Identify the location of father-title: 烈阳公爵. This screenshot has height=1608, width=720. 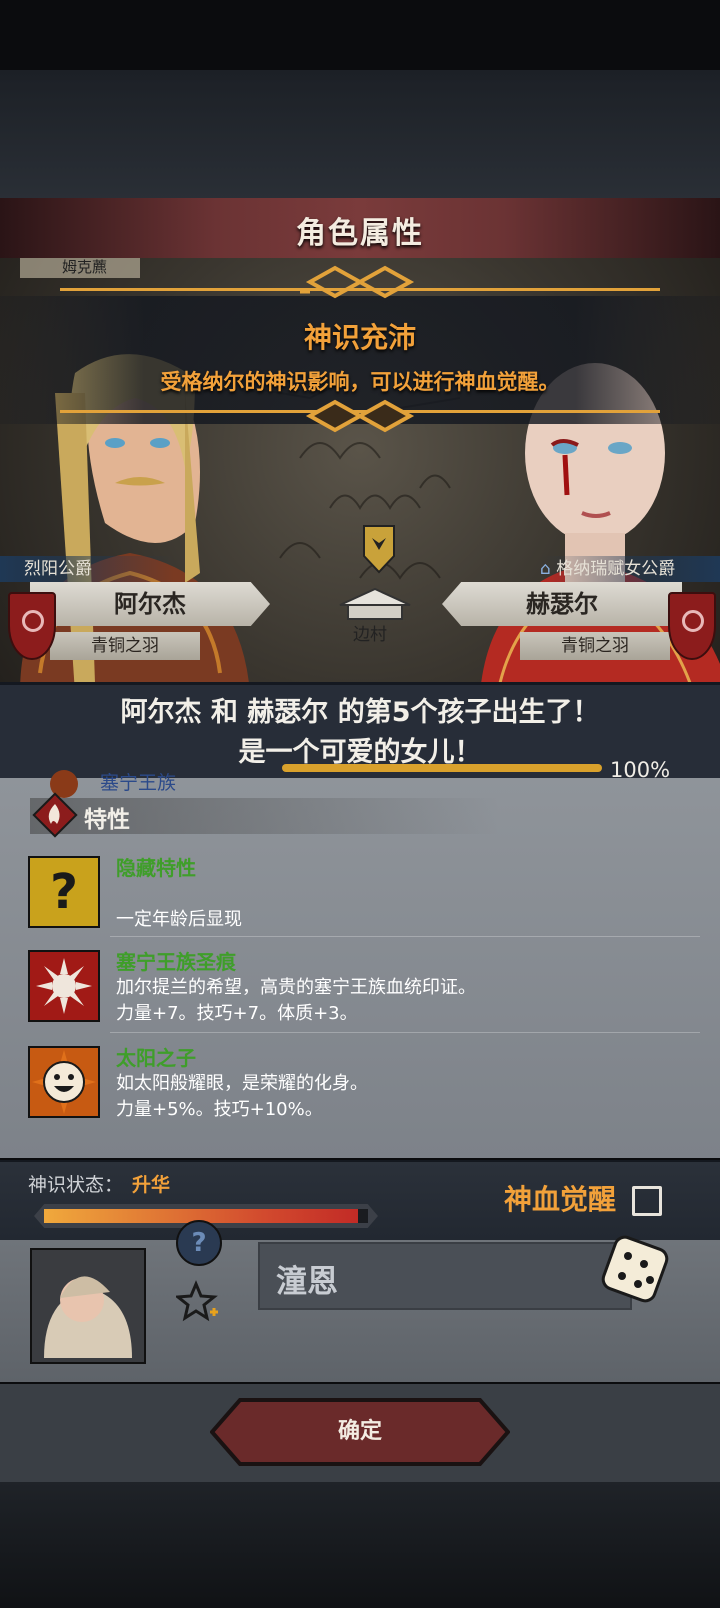
(87, 569).